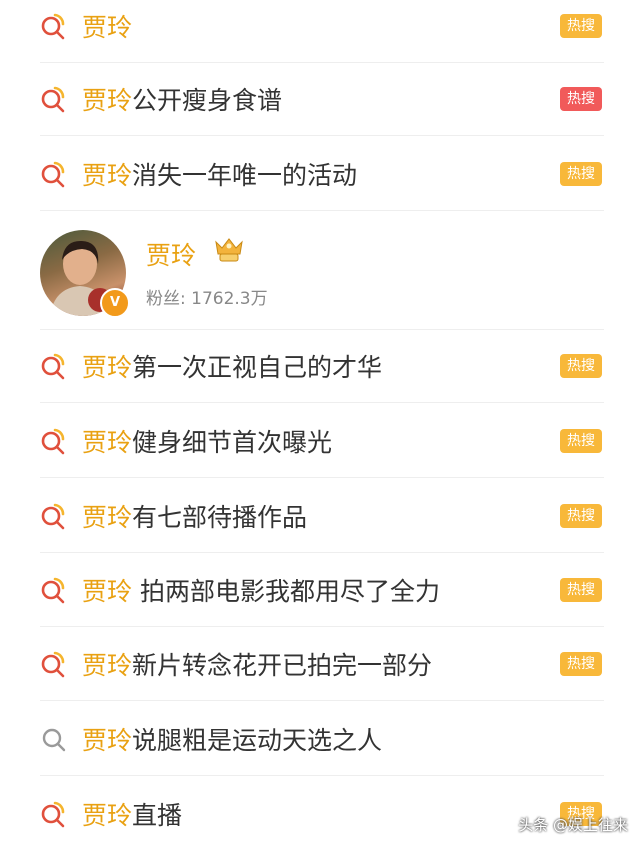 Image resolution: width=638 pixels, height=850 pixels. Describe the element at coordinates (573, 825) in the screenshot. I see `watermark: 头条 @娱上往来` at that location.